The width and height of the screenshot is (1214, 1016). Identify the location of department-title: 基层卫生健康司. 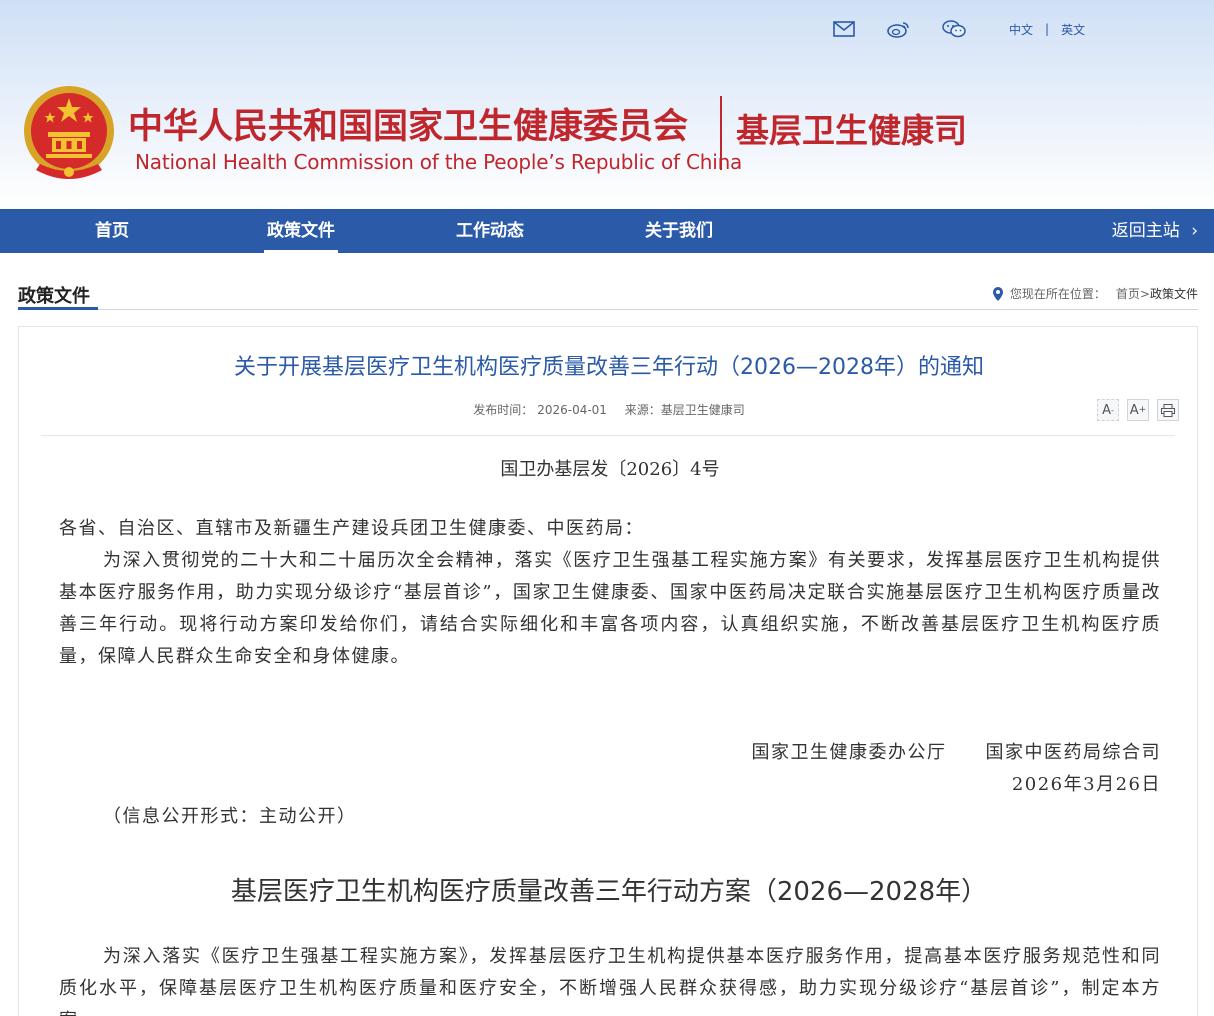
(851, 130).